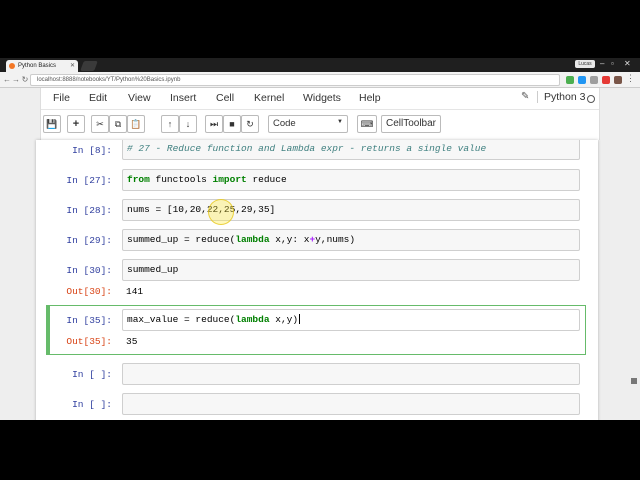  What do you see at coordinates (289, 239) in the screenshot?
I see `code-token: x,y: x` at bounding box center [289, 239].